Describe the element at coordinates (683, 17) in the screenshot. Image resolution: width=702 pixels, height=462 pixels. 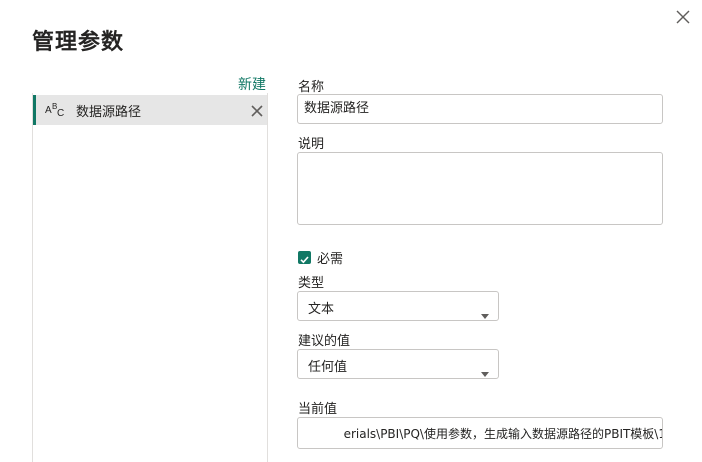
I see `close-icon` at that location.